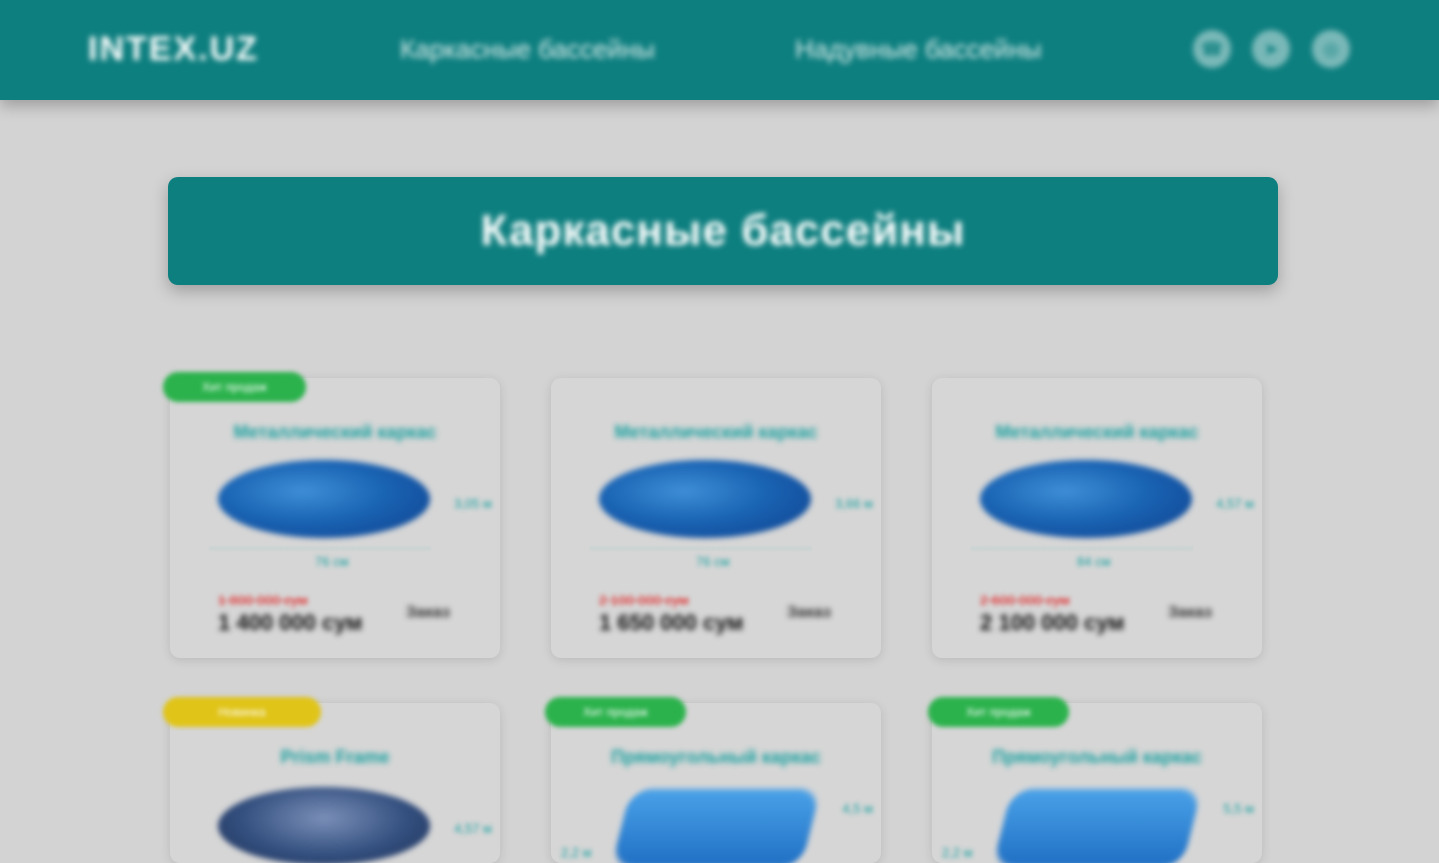  Describe the element at coordinates (335, 783) in the screenshot. I see `product-card: Prism Frame 4,57 м` at that location.